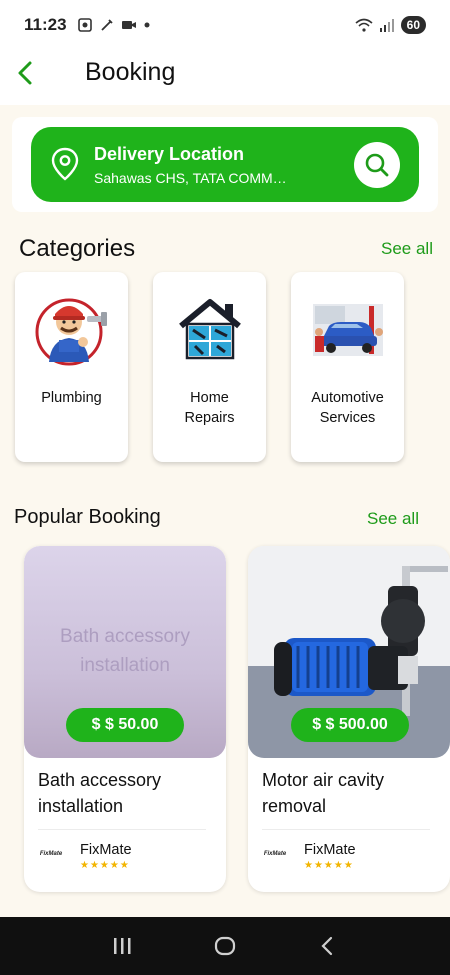 The width and height of the screenshot is (450, 975). I want to click on tools-icon, so click(106, 25).